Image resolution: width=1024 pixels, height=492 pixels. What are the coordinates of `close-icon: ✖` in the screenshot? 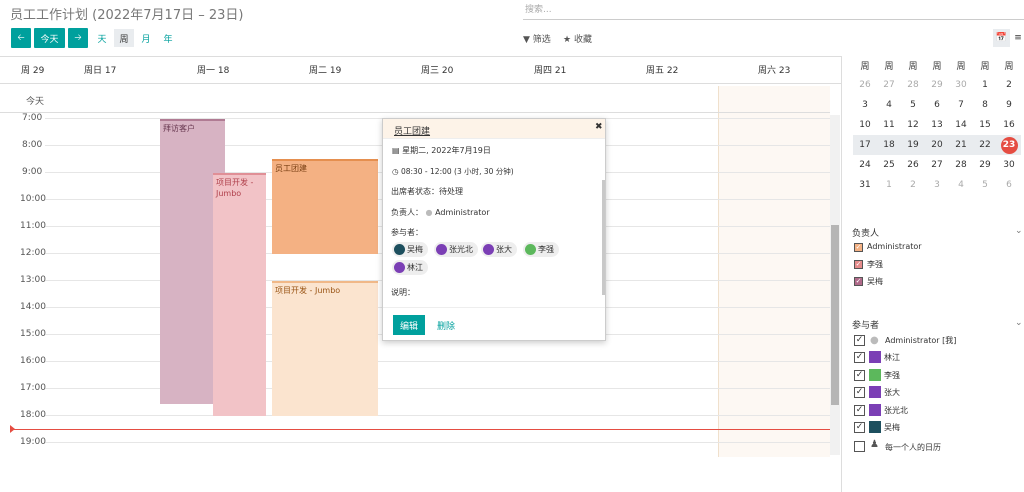 It's located at (599, 127).